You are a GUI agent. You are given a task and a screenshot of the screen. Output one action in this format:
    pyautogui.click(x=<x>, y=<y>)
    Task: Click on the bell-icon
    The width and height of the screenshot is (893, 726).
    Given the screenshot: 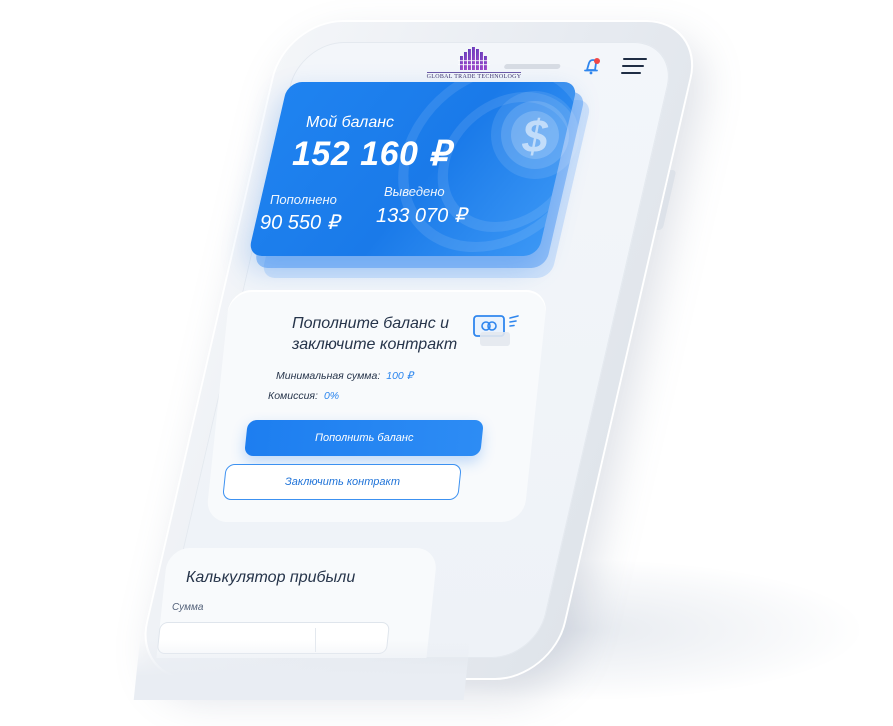 What is the action you would take?
    pyautogui.click(x=592, y=66)
    